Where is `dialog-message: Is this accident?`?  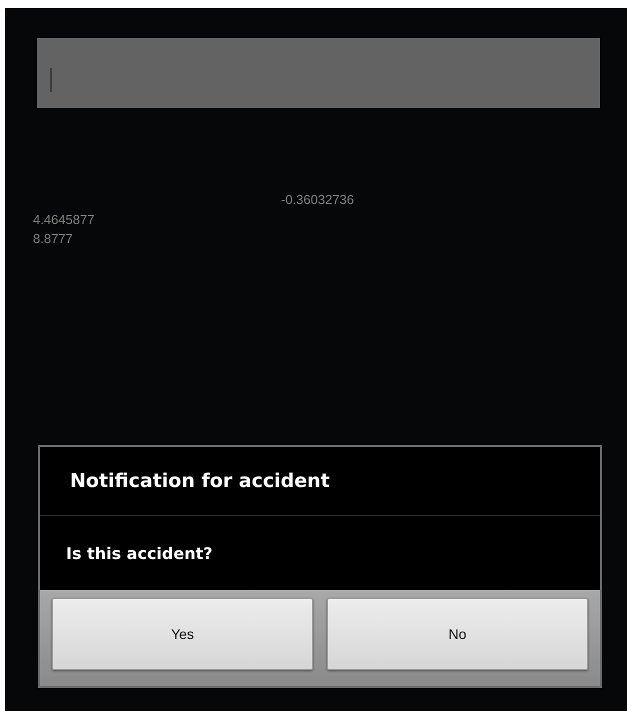
dialog-message: Is this accident? is located at coordinates (139, 553).